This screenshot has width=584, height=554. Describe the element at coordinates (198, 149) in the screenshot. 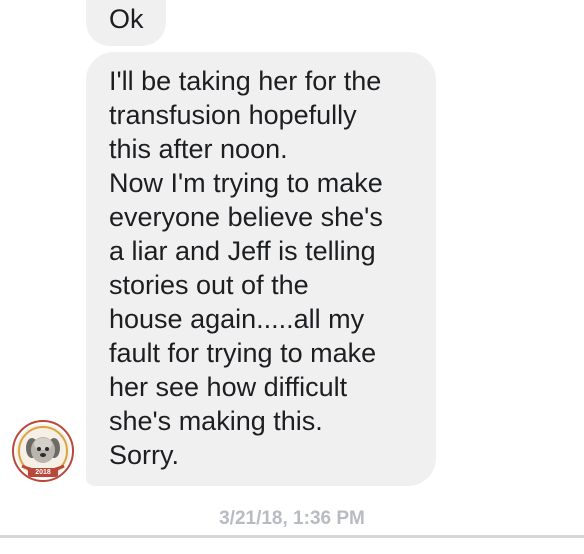

I see `message-line: this after noon.` at that location.